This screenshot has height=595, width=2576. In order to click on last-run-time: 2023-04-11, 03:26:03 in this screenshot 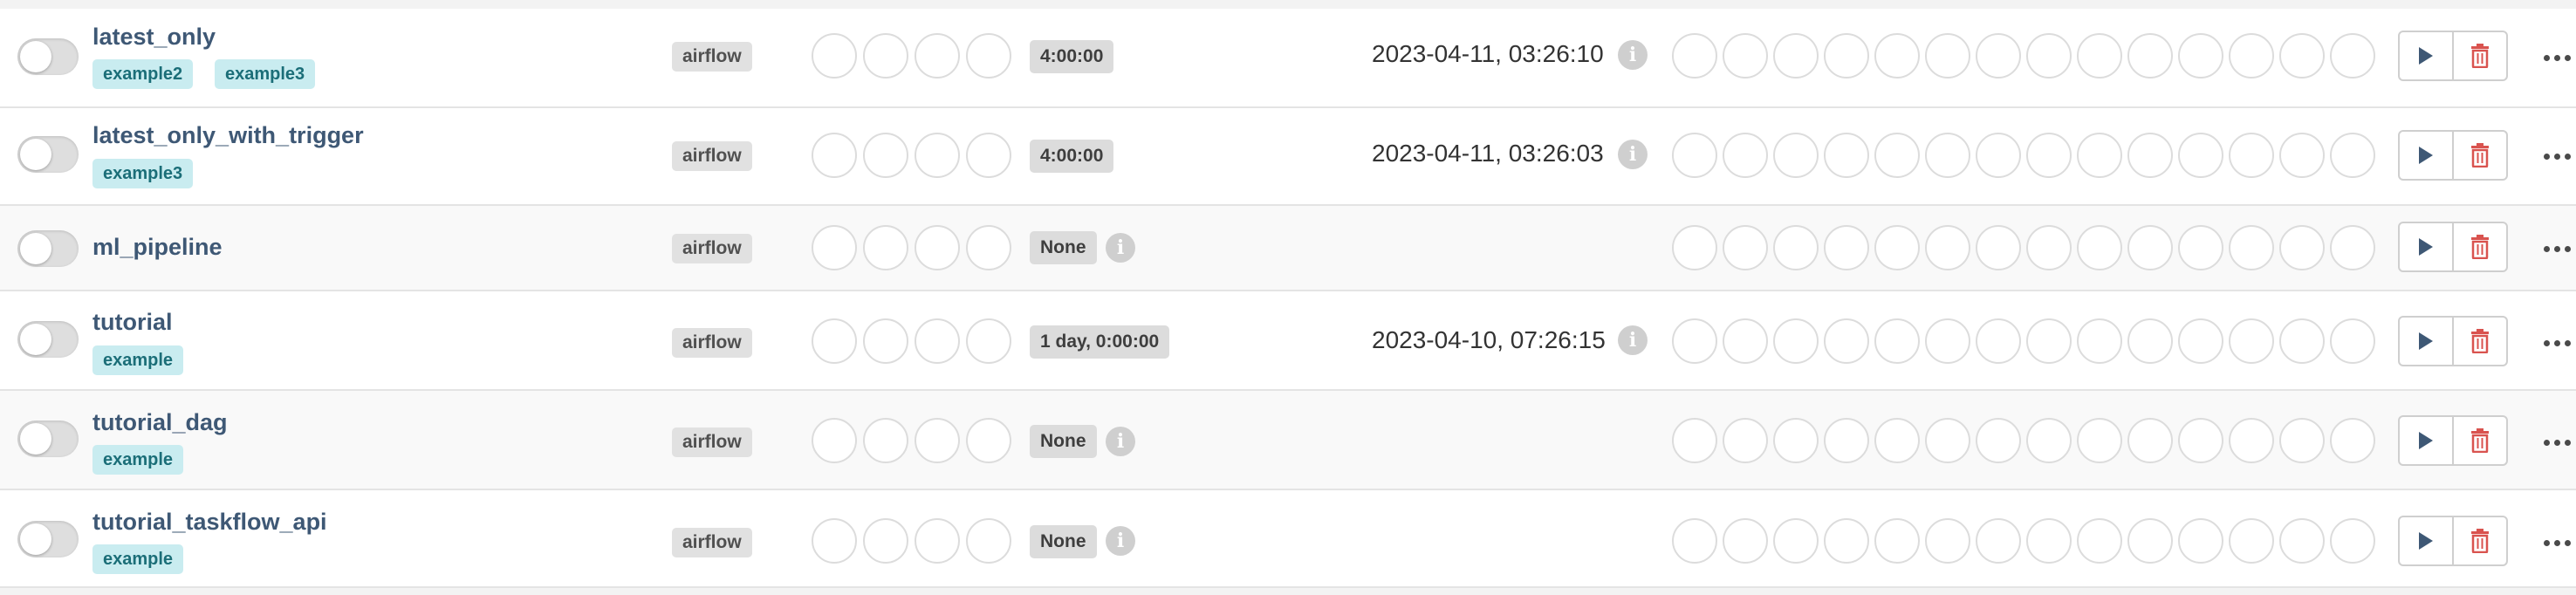, I will do `click(1488, 154)`.